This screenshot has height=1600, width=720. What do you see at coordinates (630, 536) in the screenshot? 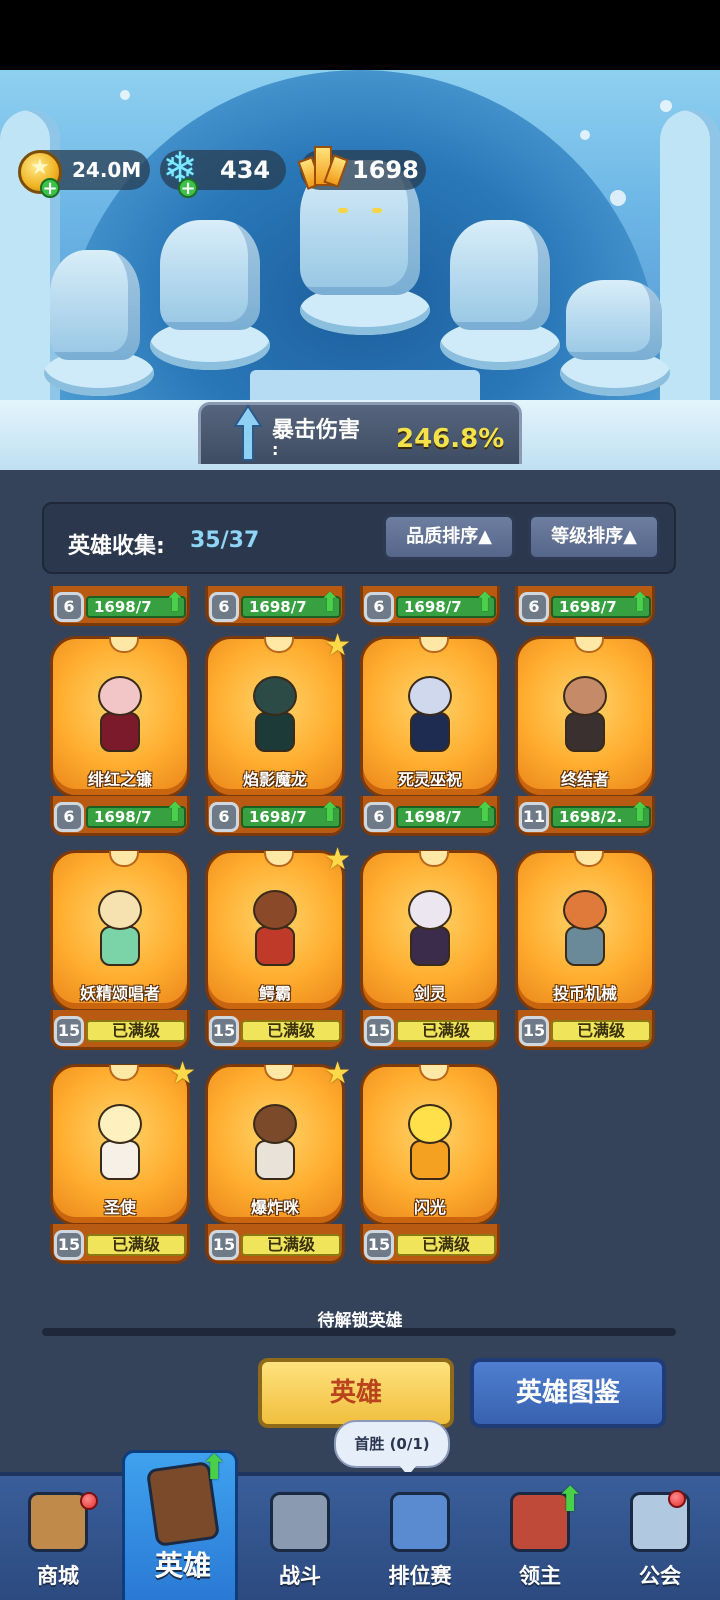
I see `sort-arrow-icon: ▲` at bounding box center [630, 536].